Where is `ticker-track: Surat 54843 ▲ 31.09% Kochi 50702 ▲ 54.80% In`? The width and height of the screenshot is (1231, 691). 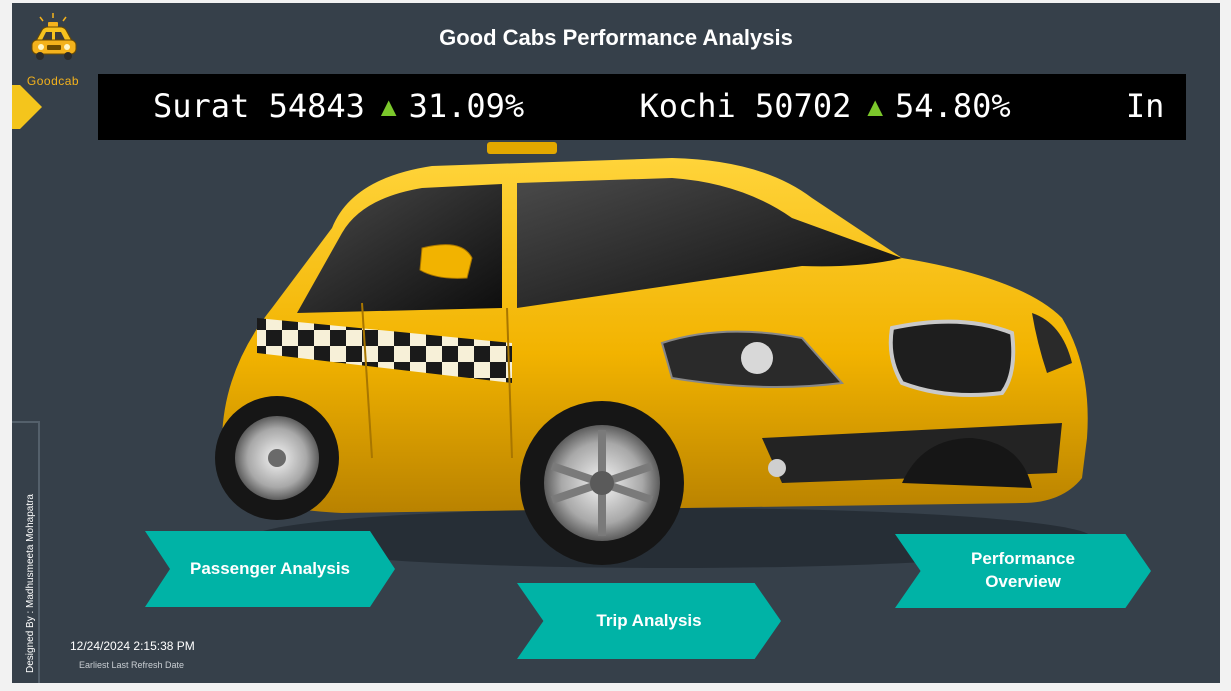
ticker-track: Surat 54843 ▲ 31.09% Kochi 50702 ▲ 54.80% In is located at coordinates (669, 106).